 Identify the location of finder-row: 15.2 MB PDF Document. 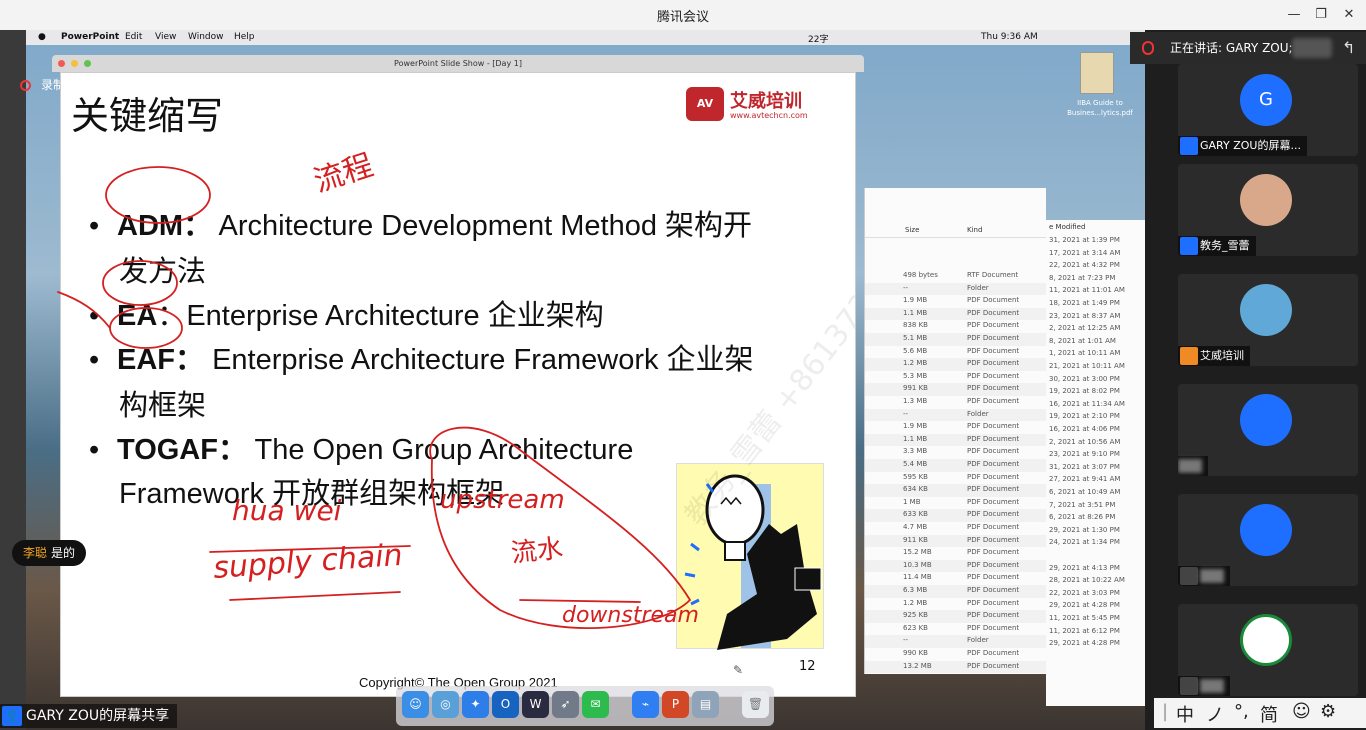
(955, 553).